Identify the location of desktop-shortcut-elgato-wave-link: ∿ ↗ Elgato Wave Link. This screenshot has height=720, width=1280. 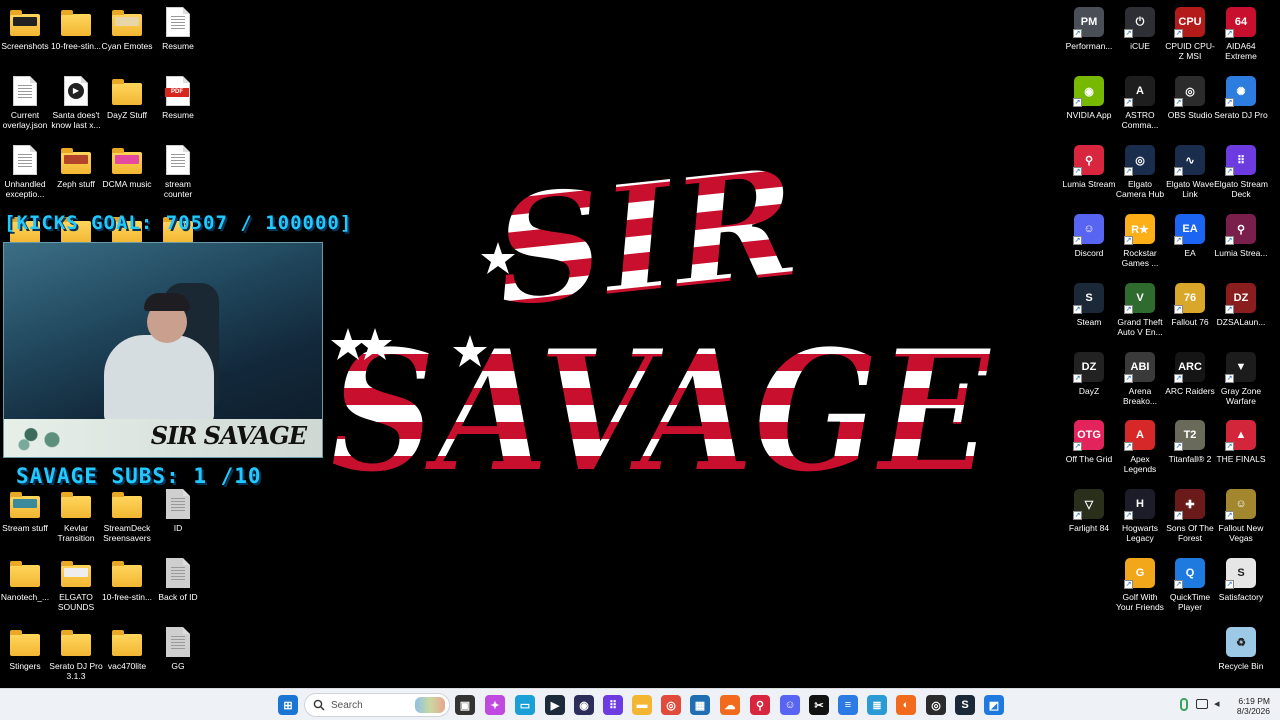
(1190, 171).